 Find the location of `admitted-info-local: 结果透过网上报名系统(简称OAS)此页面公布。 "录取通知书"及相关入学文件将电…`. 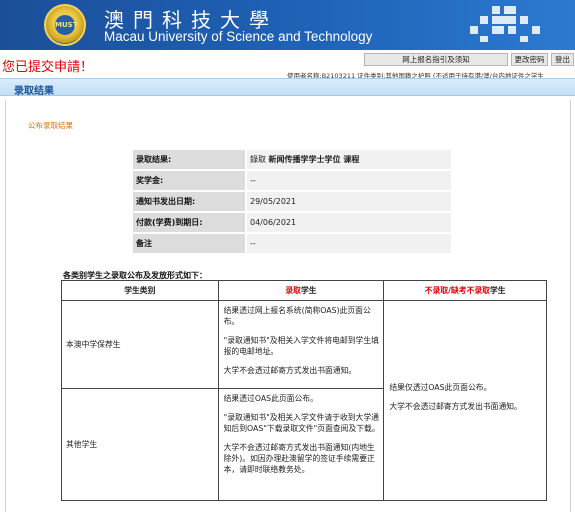

admitted-info-local: 结果透过网上报名系统(简称OAS)此页面公布。 "录取通知书"及相关入学文件将电… is located at coordinates (301, 344).